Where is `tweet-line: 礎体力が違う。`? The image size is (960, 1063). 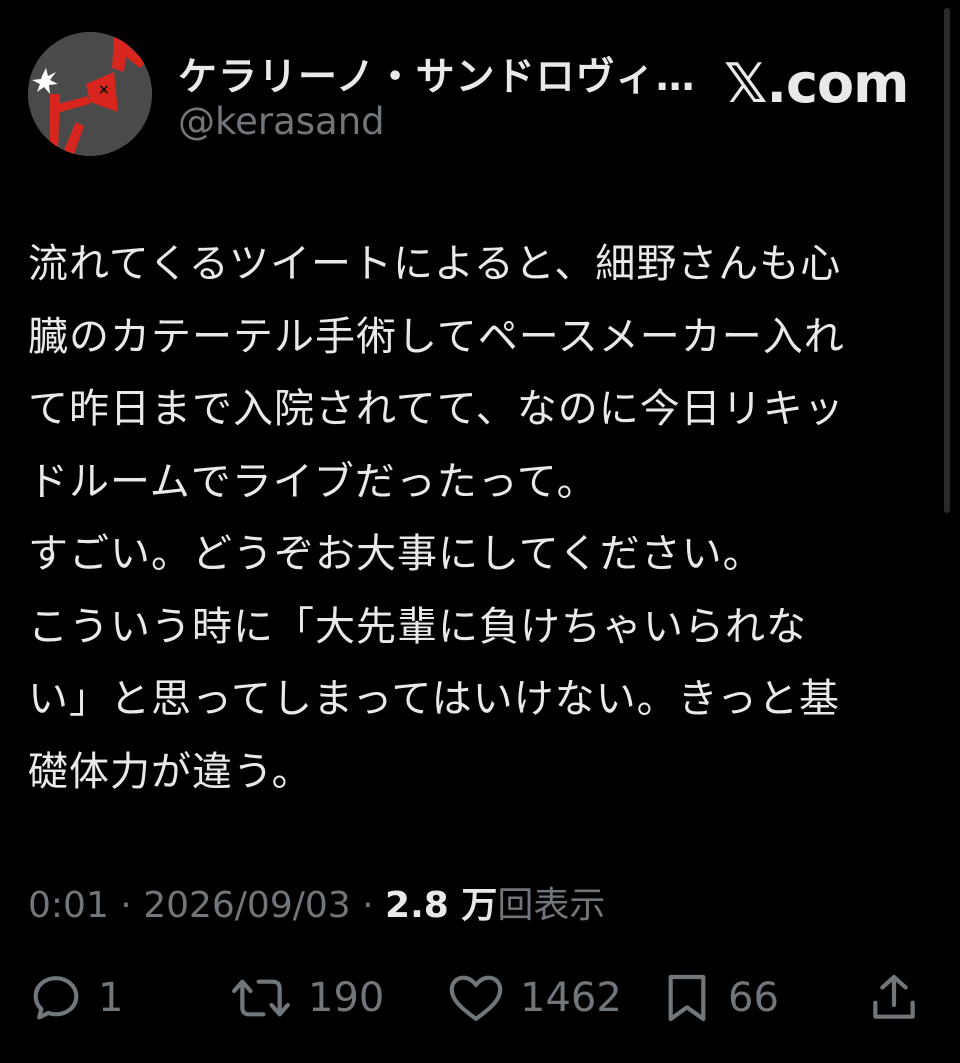
tweet-line: 礎体力が違う。 is located at coordinates (170, 771).